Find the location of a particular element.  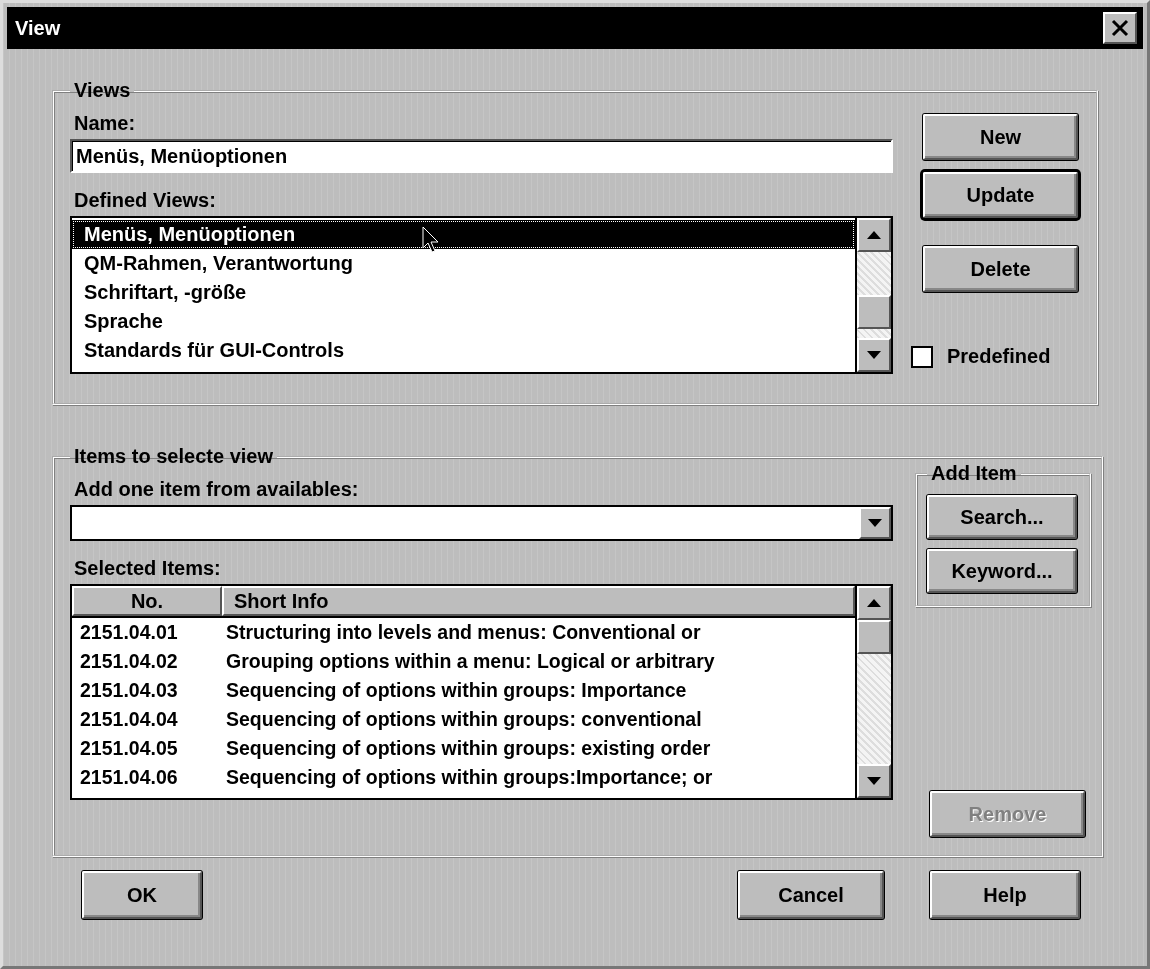

field-label: Name: is located at coordinates (105, 123).